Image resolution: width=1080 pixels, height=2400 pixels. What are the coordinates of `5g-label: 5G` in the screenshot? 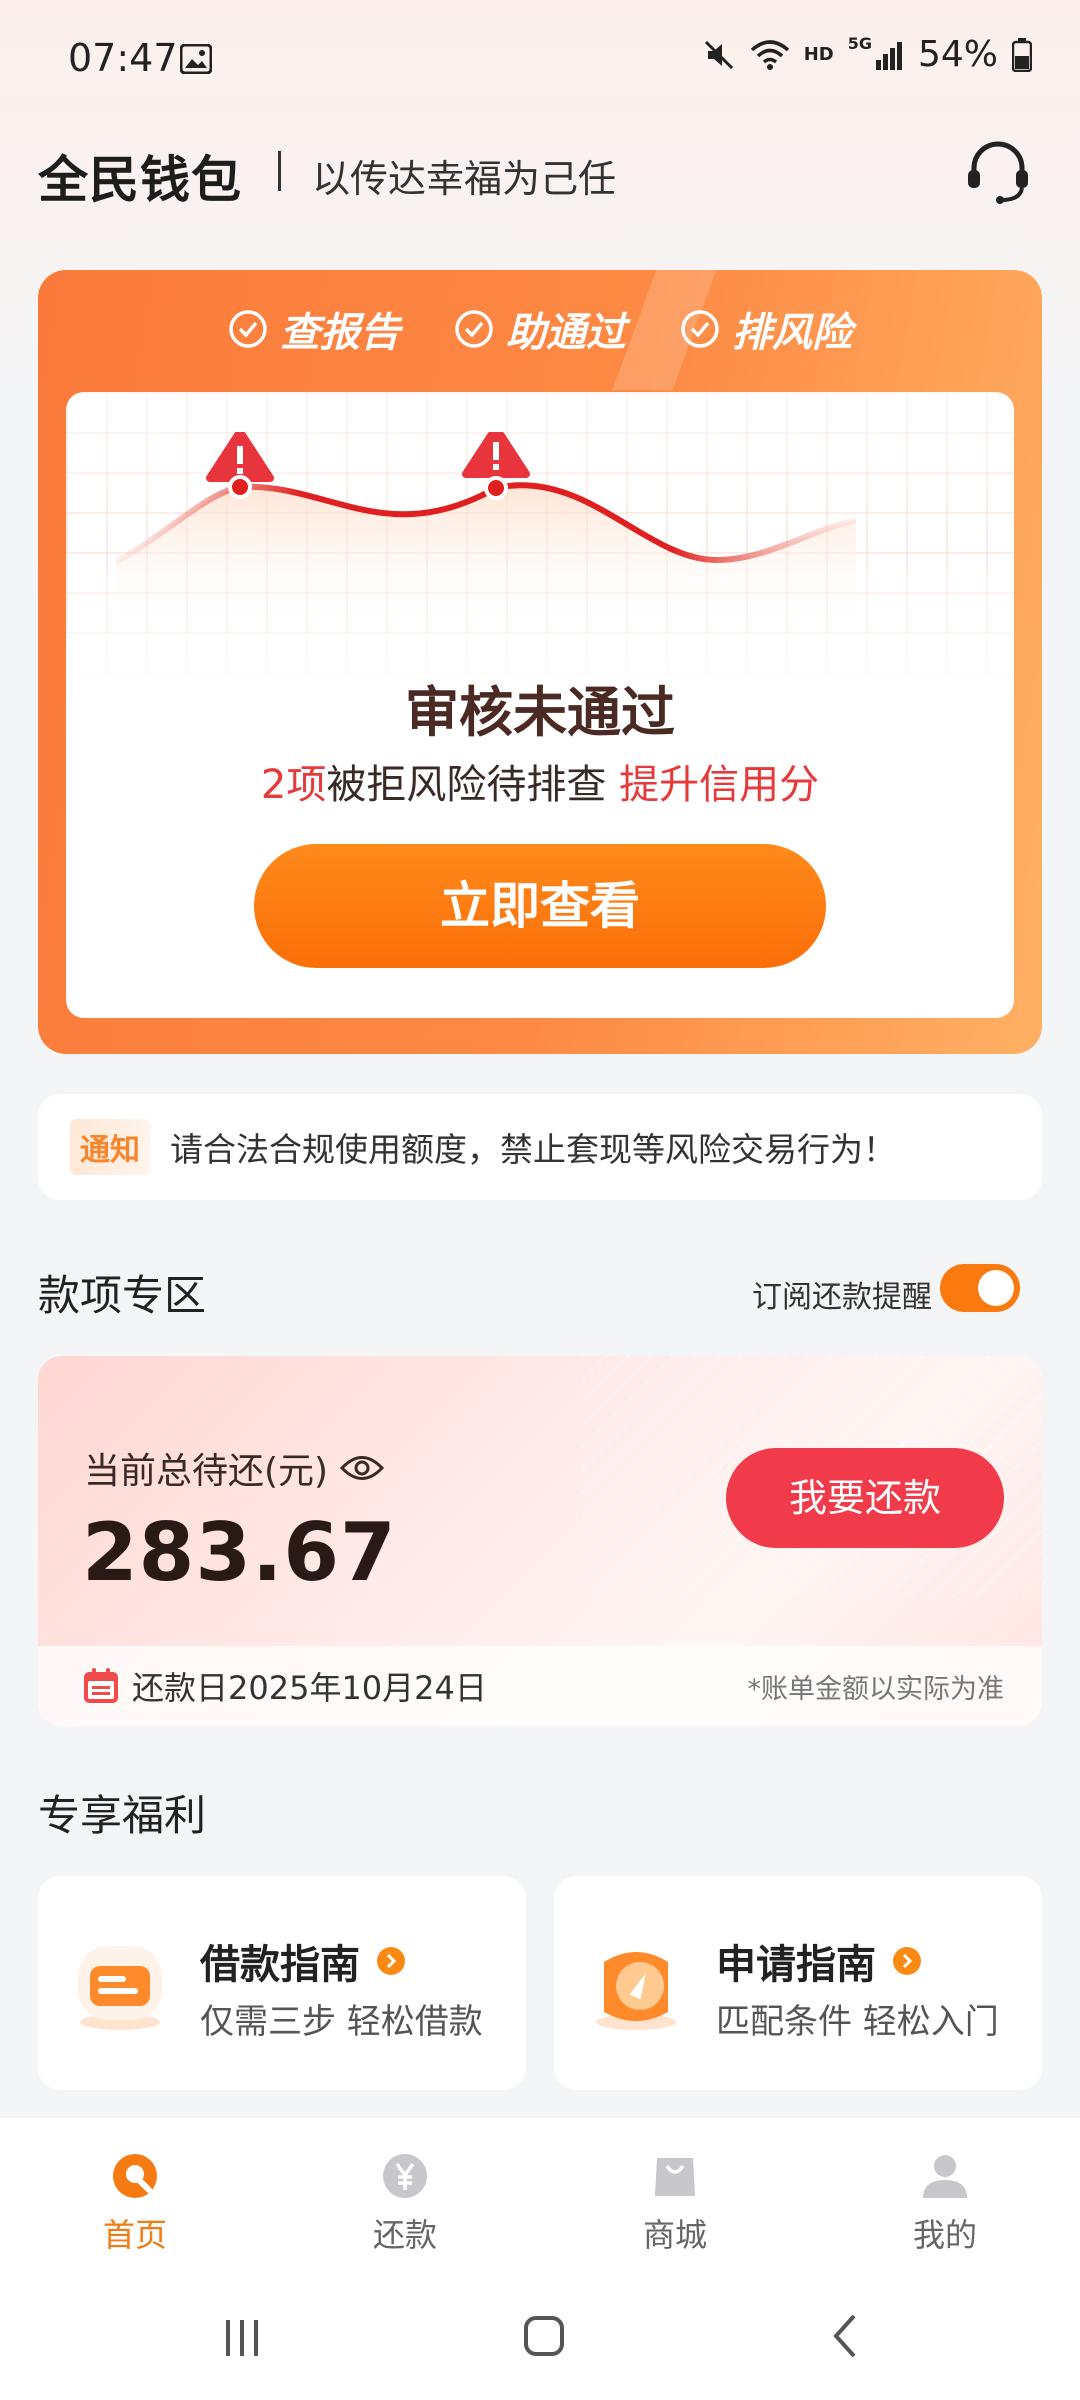 It's located at (859, 43).